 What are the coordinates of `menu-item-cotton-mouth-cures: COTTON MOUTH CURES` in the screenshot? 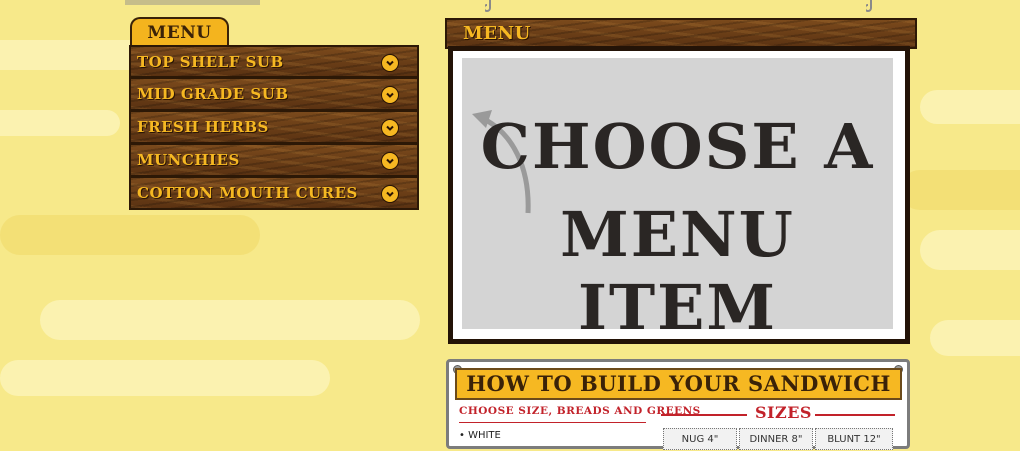 It's located at (274, 193).